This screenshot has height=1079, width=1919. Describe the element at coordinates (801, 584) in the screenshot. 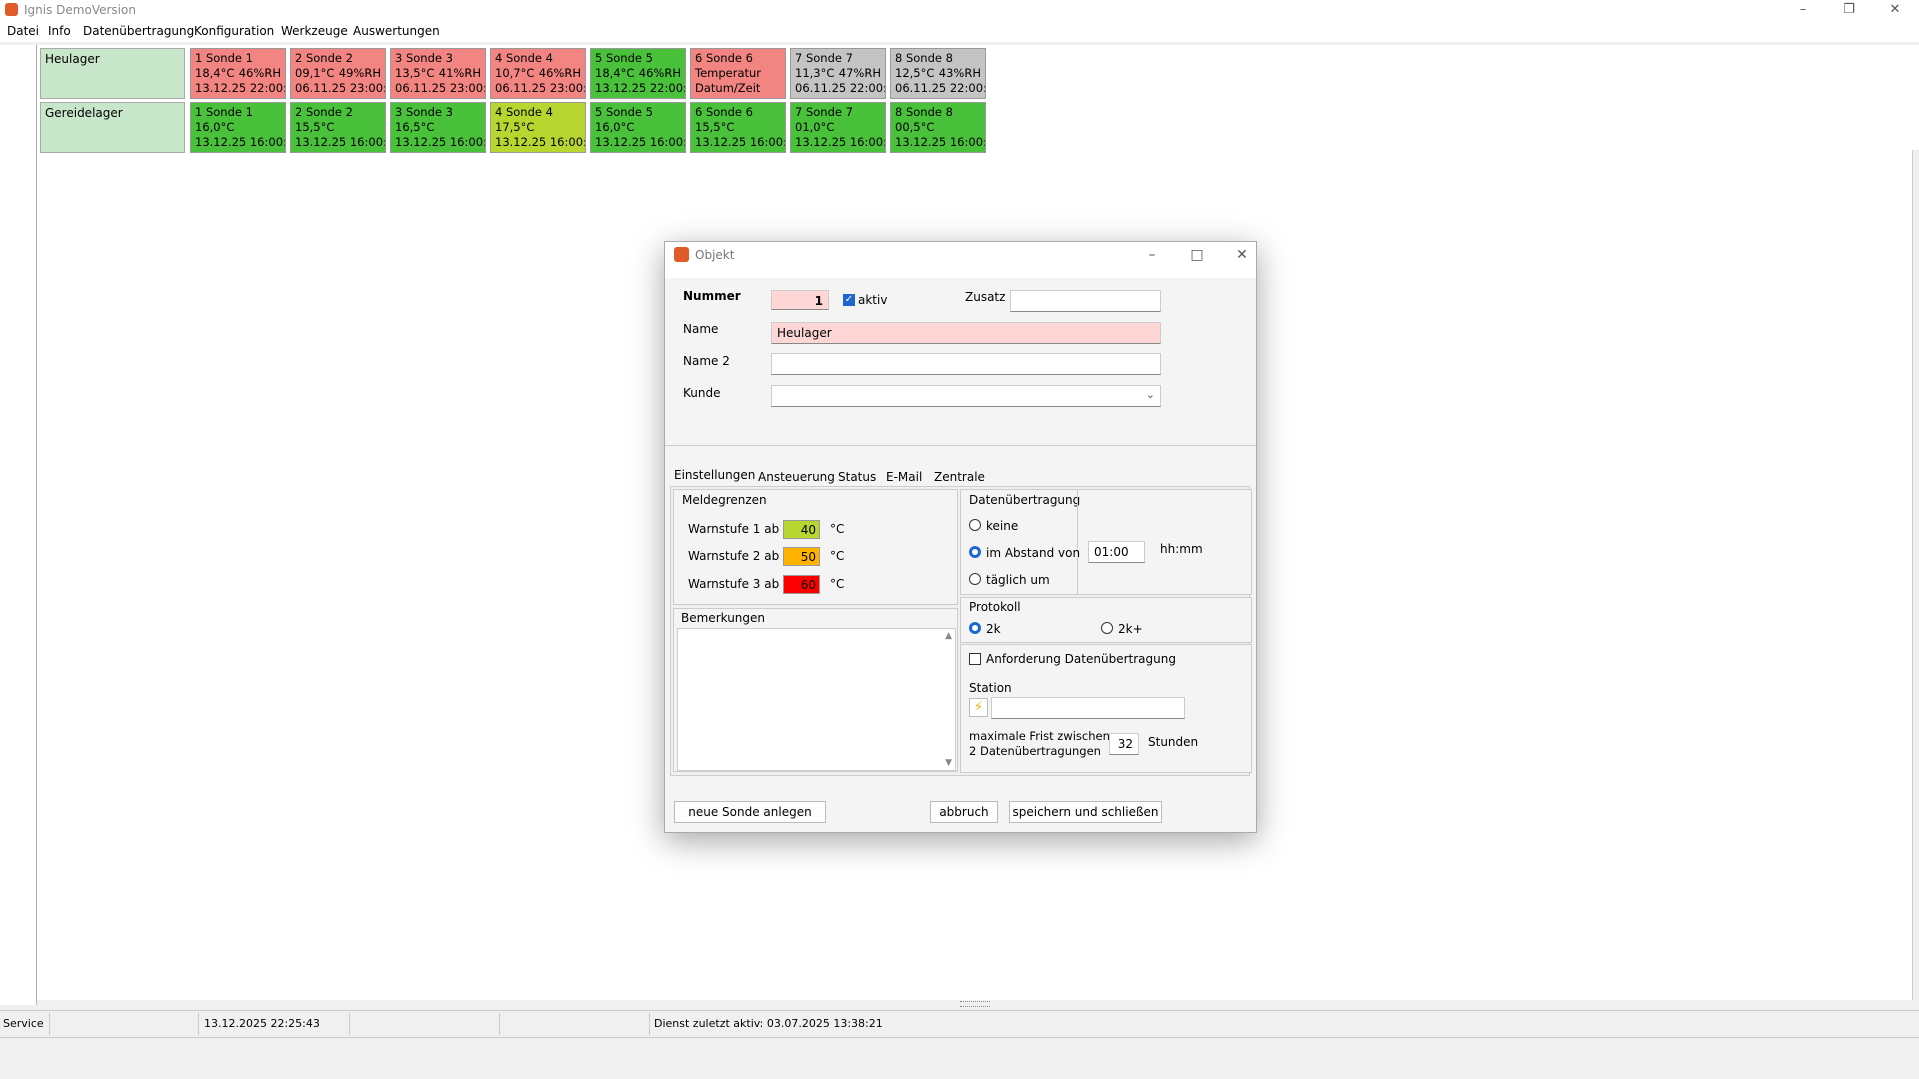

I see `warnstufe3-field: 60` at that location.